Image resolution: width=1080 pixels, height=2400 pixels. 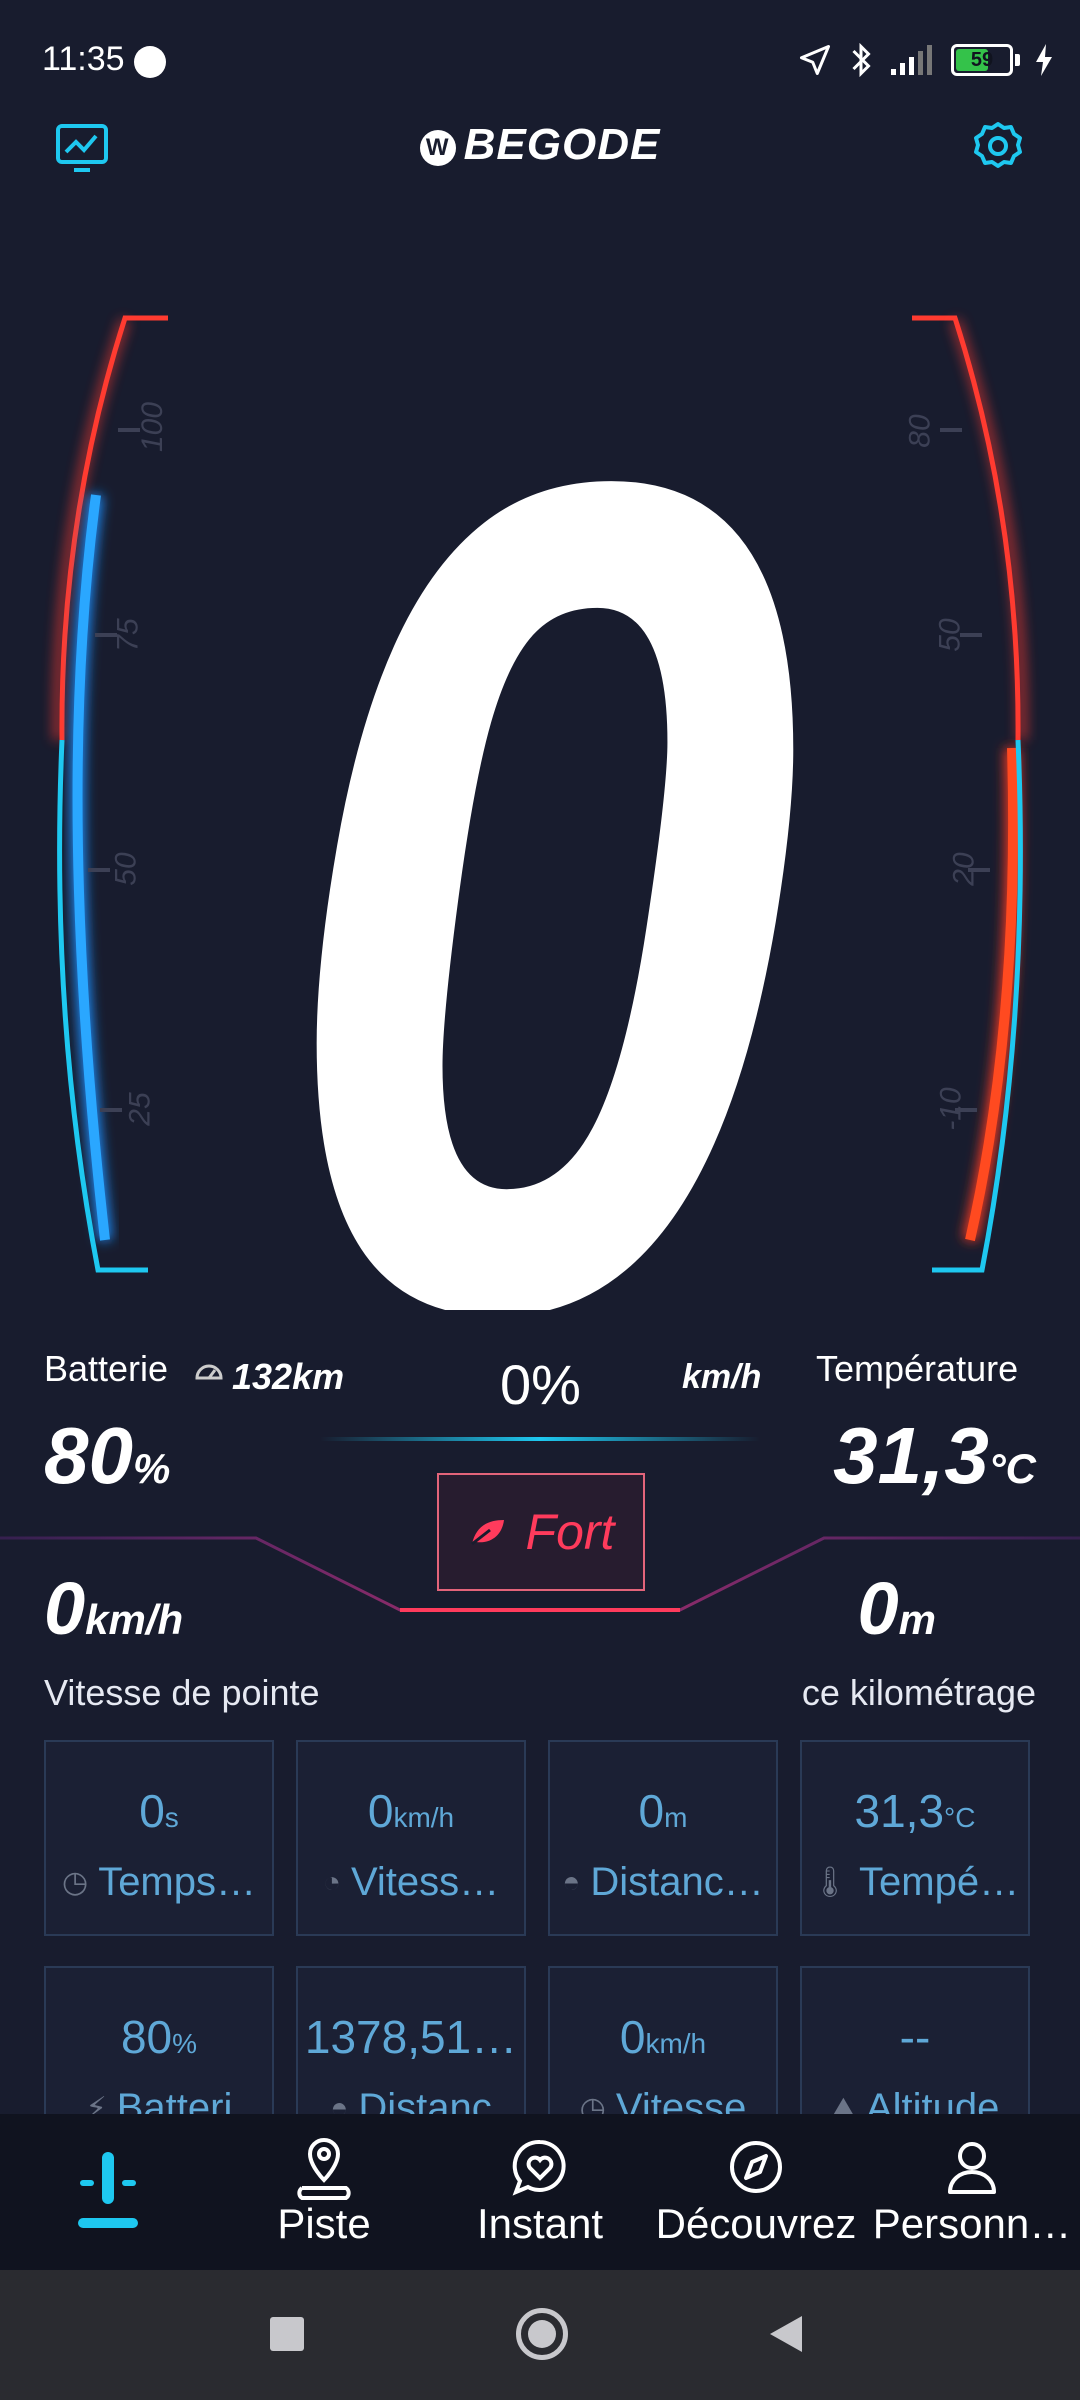 I want to click on location-pin-icon, so click(x=324, y=2168).